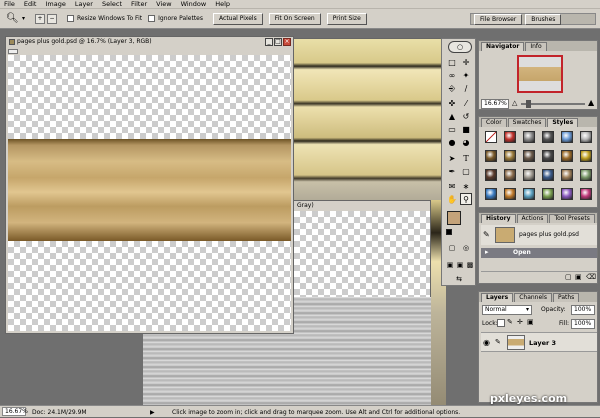  I want to click on status-zoom-field: 16.67%, so click(15, 411).